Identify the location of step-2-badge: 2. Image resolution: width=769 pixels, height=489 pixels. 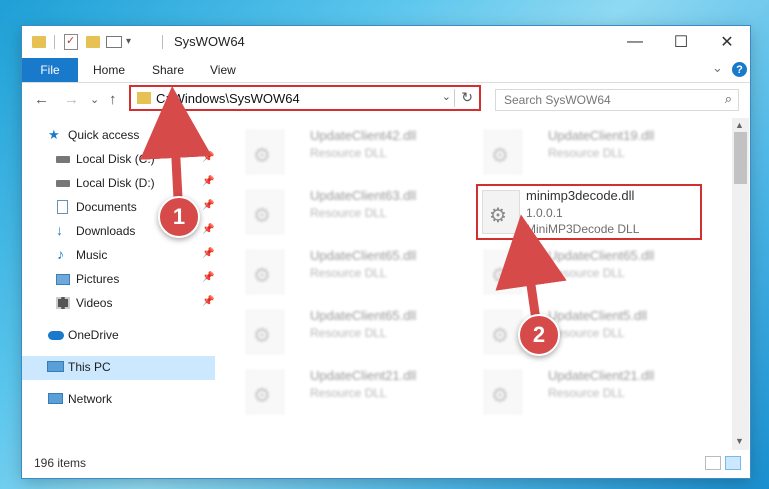
(539, 335).